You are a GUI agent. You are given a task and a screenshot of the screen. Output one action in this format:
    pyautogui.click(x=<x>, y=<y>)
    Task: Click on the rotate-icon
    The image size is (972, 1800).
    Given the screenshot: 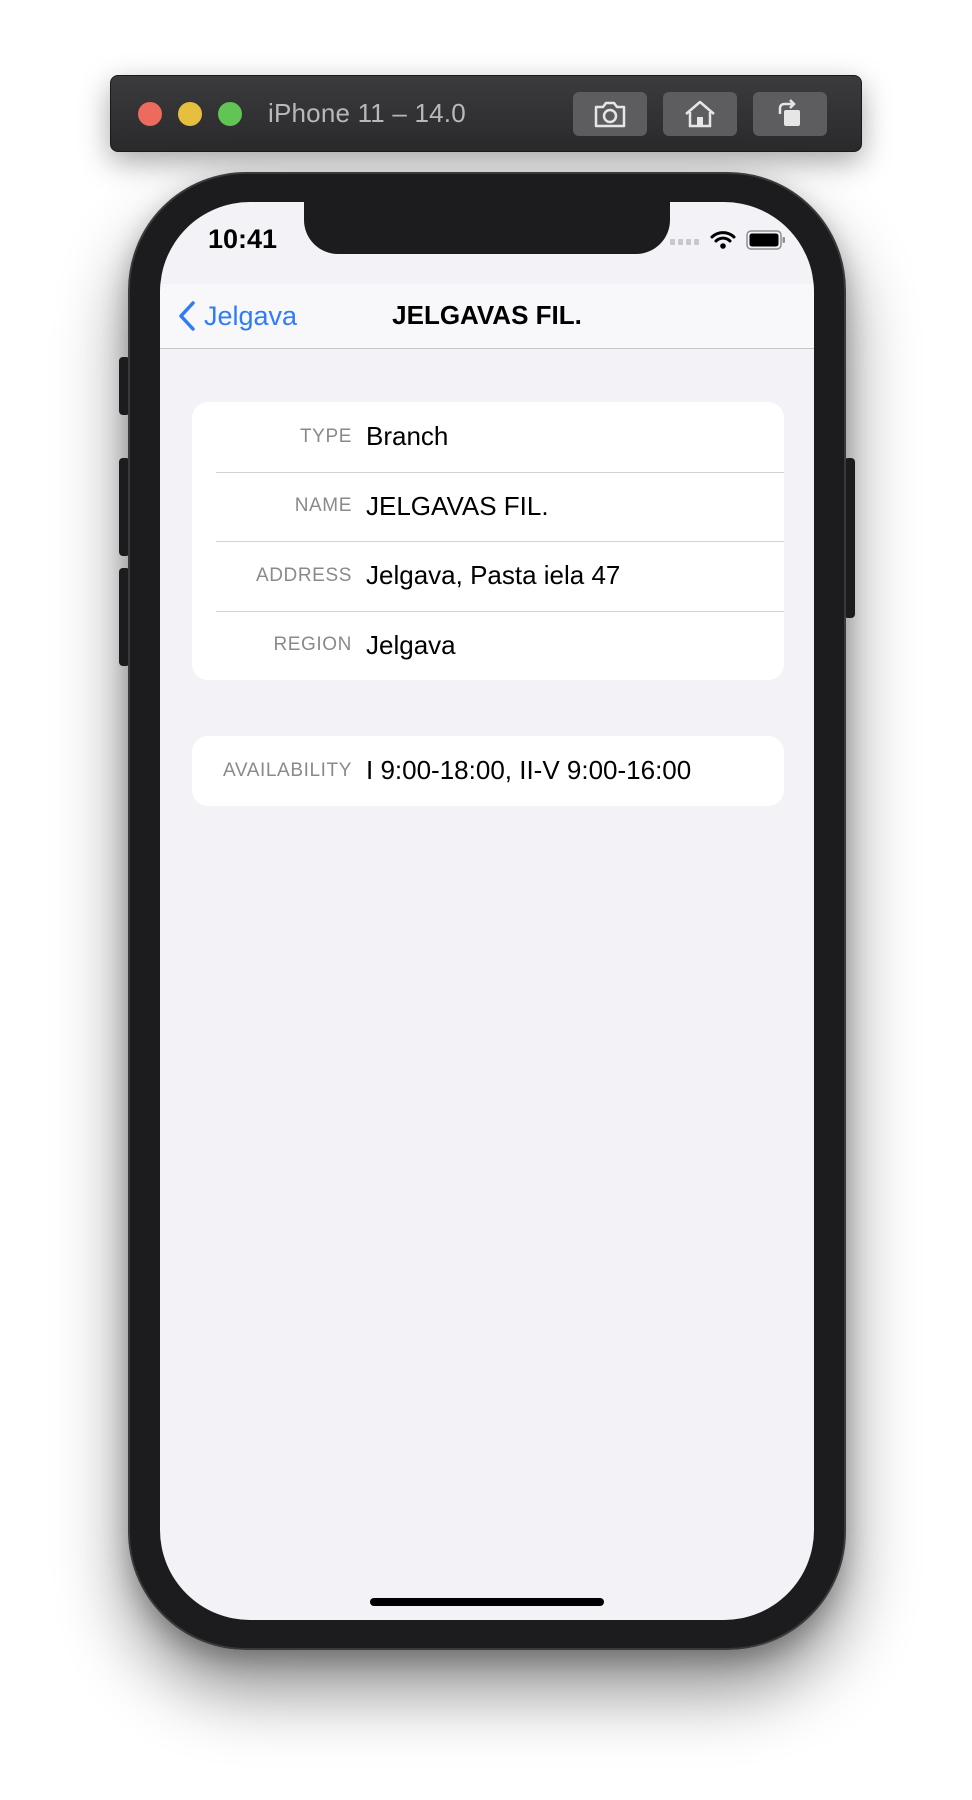 What is the action you would take?
    pyautogui.click(x=789, y=112)
    